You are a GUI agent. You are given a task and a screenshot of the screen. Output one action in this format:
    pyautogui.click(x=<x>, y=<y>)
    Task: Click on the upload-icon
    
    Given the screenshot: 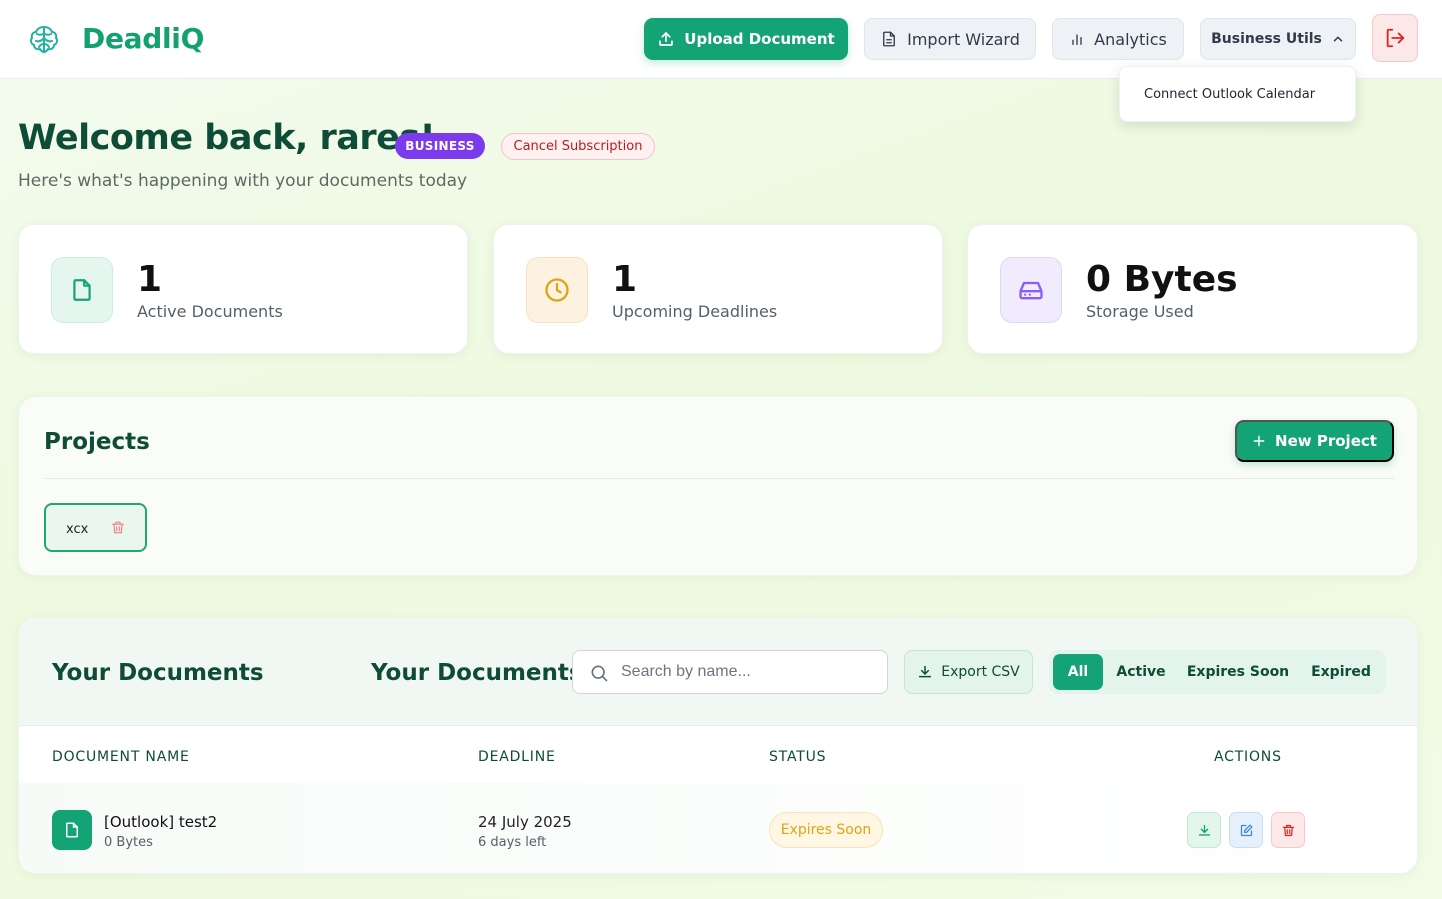 What is the action you would take?
    pyautogui.click(x=666, y=39)
    